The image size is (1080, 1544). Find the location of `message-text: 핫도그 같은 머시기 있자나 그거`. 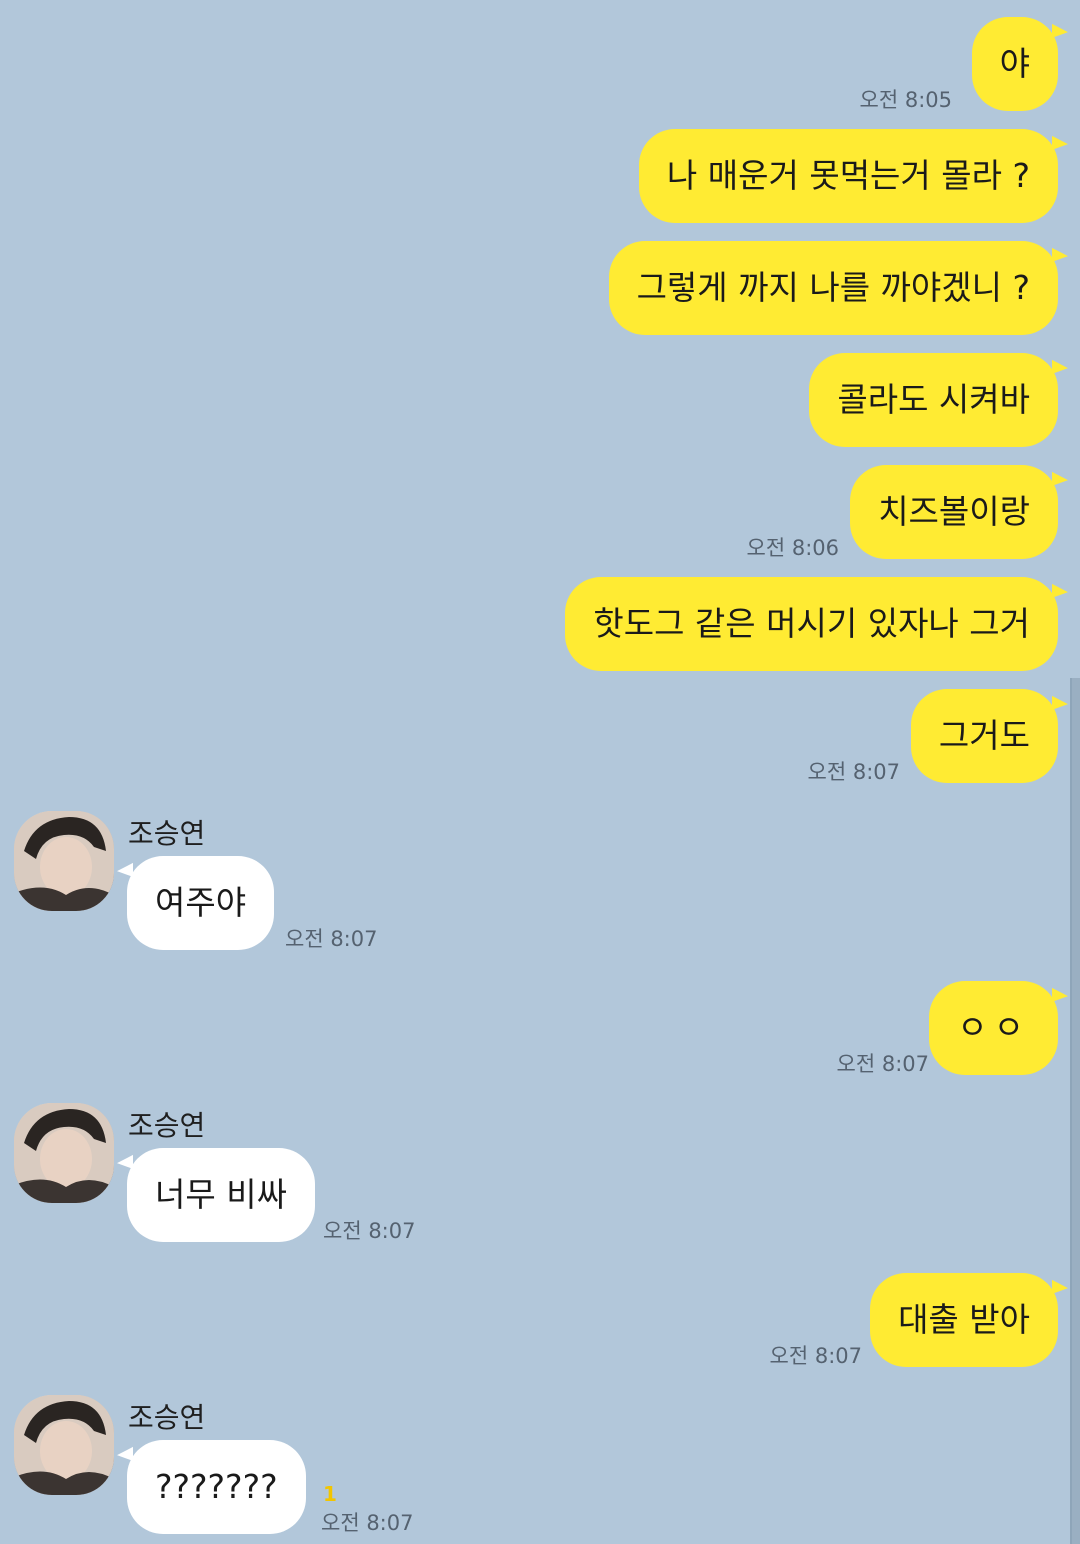

message-text: 핫도그 같은 머시기 있자나 그거 is located at coordinates (811, 623).